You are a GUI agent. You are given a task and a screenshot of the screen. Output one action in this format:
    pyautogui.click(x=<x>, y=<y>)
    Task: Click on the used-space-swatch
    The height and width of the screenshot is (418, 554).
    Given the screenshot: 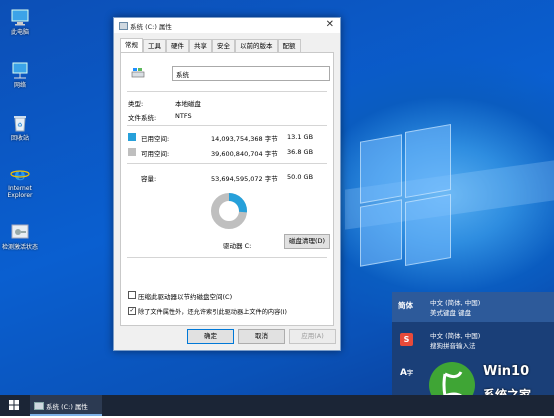 What is the action you would take?
    pyautogui.click(x=132, y=137)
    